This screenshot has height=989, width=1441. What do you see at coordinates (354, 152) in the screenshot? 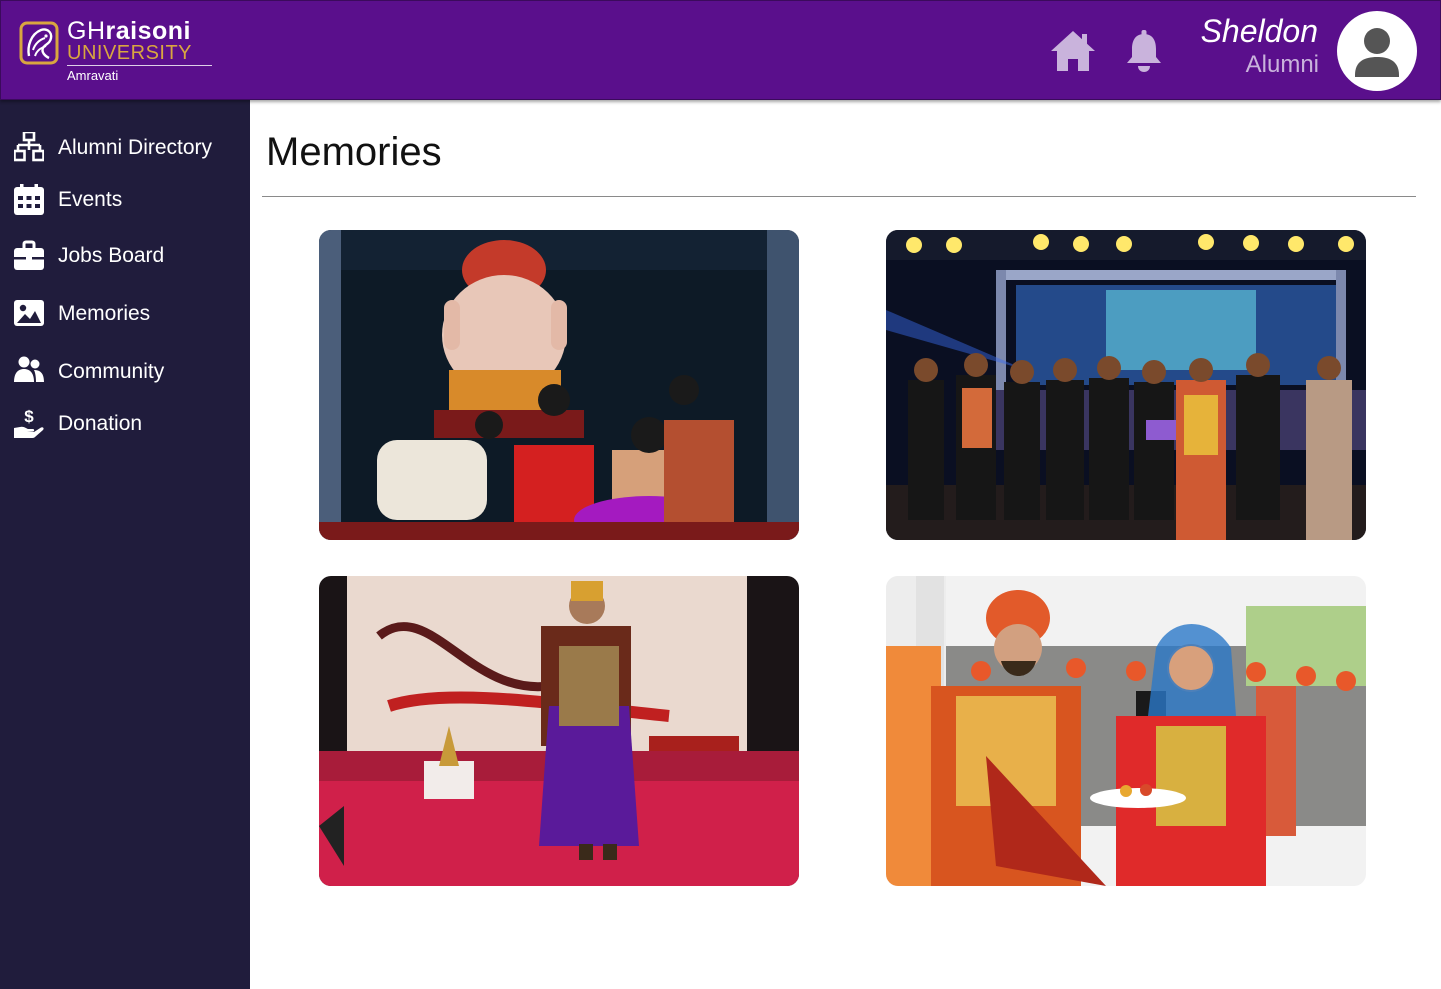
I see `page-title: Memories` at bounding box center [354, 152].